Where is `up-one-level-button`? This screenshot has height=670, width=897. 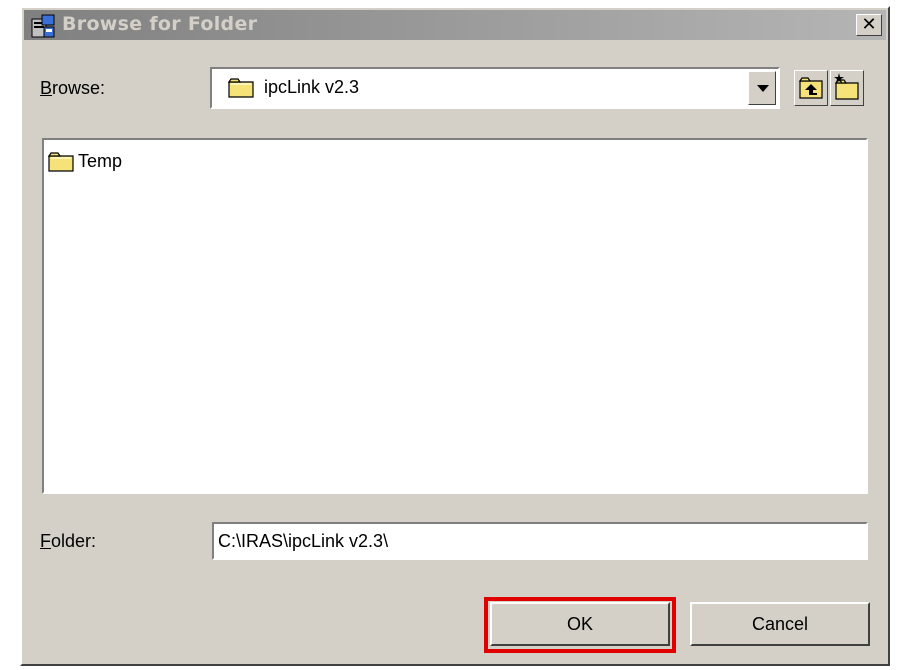 up-one-level-button is located at coordinates (811, 88).